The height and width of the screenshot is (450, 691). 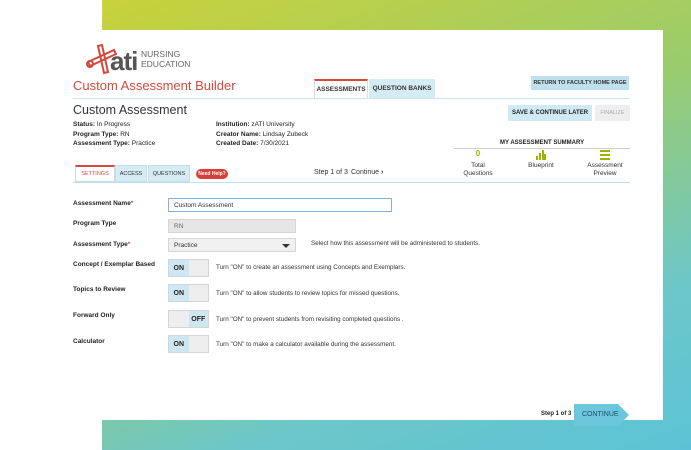 What do you see at coordinates (541, 155) in the screenshot?
I see `blueprint-icon` at bounding box center [541, 155].